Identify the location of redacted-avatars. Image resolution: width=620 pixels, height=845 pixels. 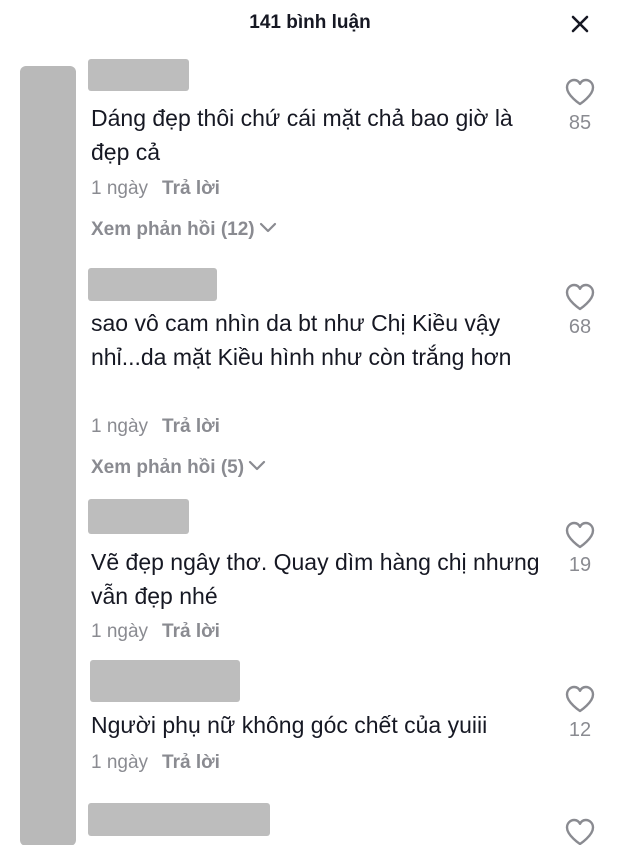
(48, 455).